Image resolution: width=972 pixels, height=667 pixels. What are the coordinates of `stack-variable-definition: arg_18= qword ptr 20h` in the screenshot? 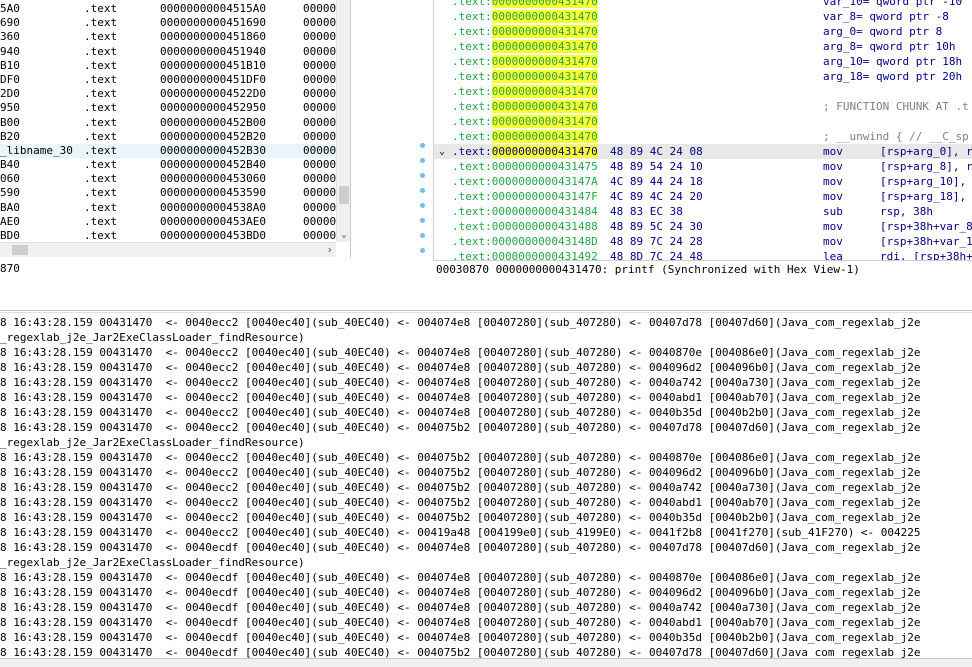 It's located at (893, 76).